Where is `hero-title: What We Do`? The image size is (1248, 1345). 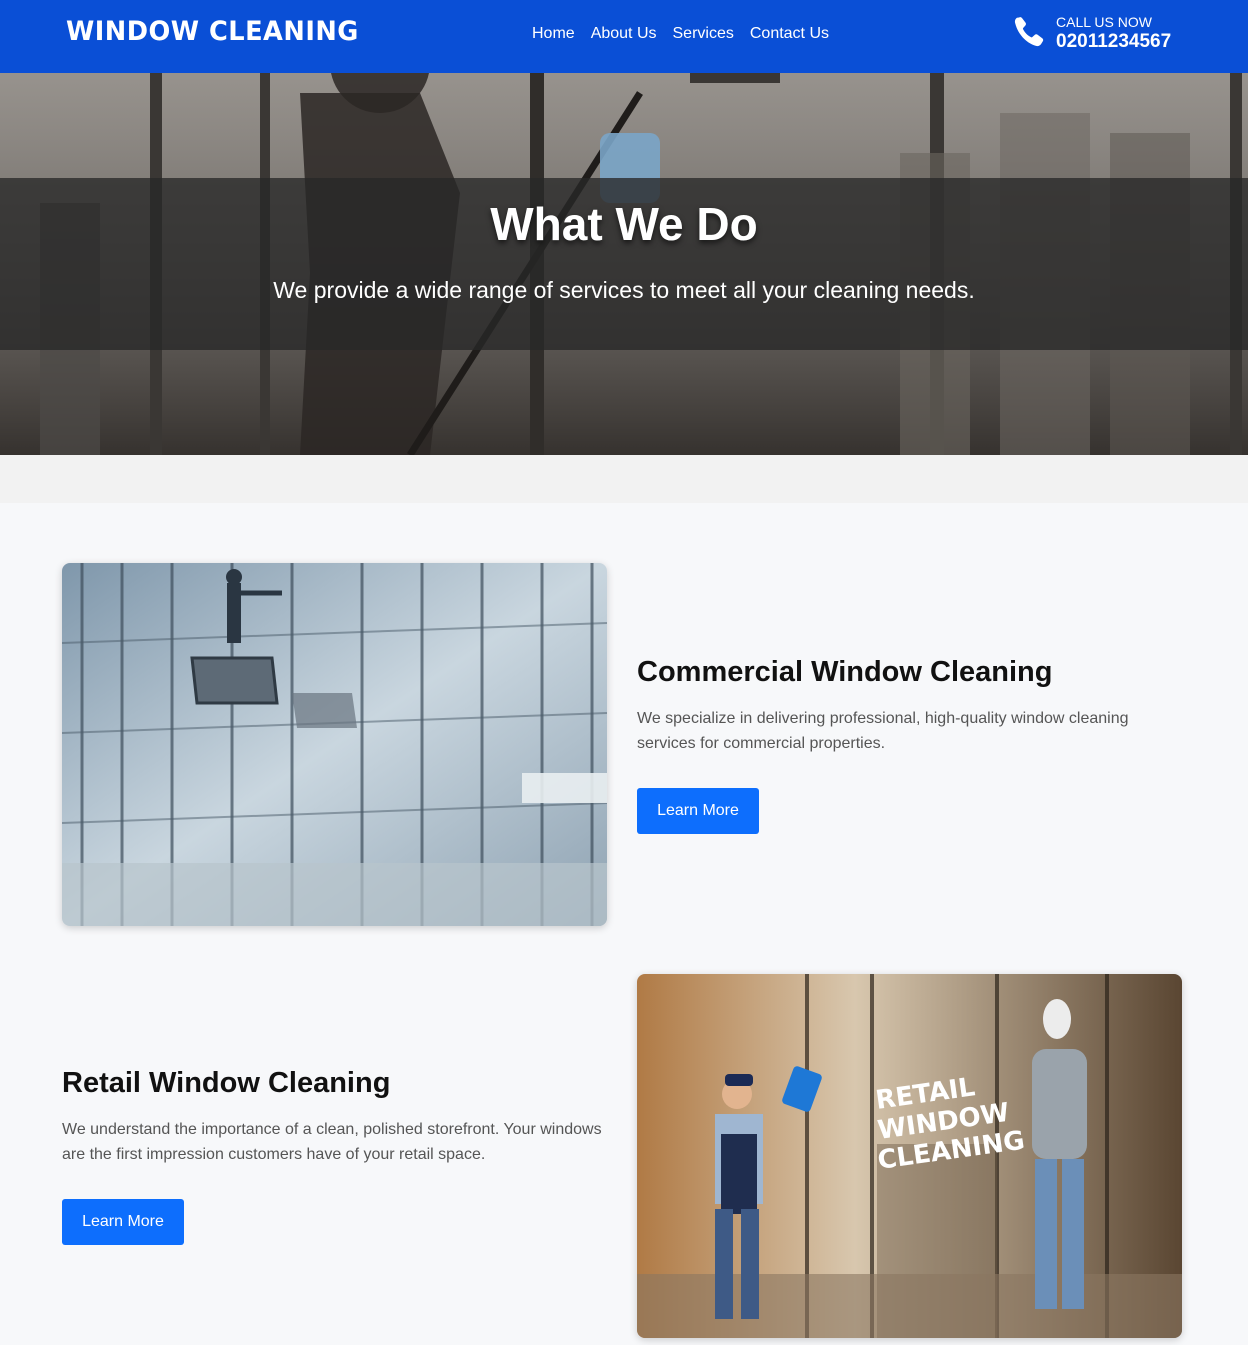 hero-title: What We Do is located at coordinates (624, 224).